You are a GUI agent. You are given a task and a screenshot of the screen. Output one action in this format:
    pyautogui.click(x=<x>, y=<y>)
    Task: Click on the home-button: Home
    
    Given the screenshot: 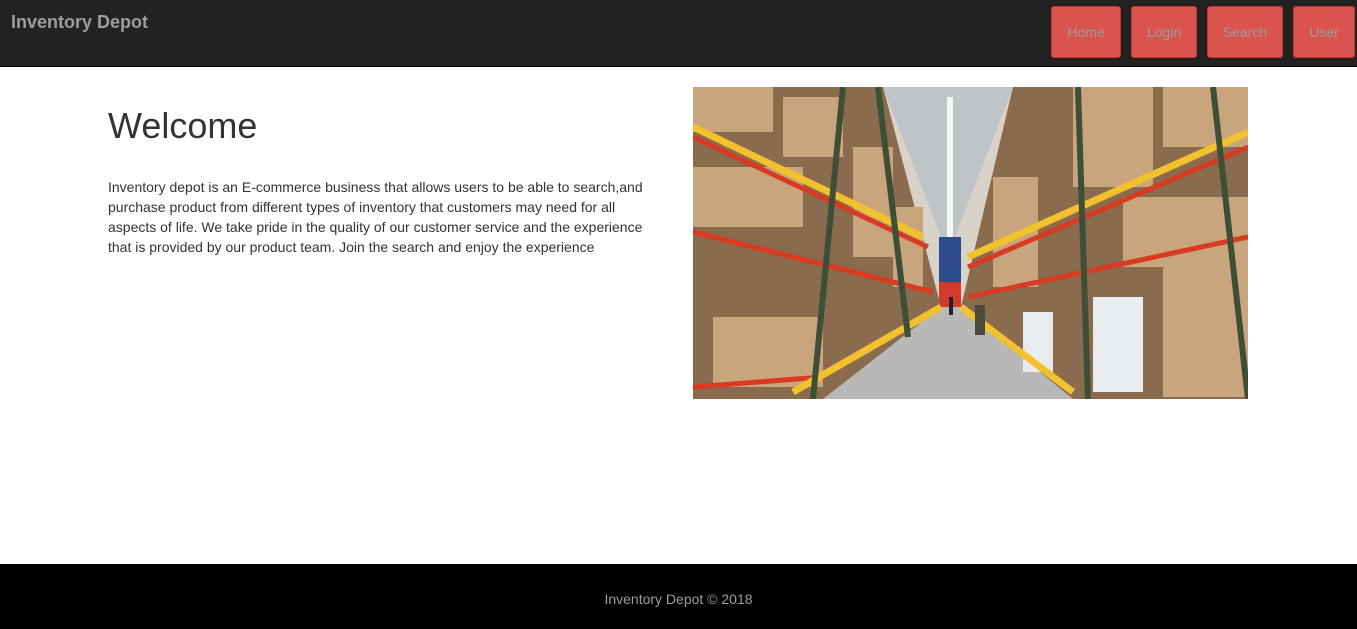 What is the action you would take?
    pyautogui.click(x=1086, y=32)
    